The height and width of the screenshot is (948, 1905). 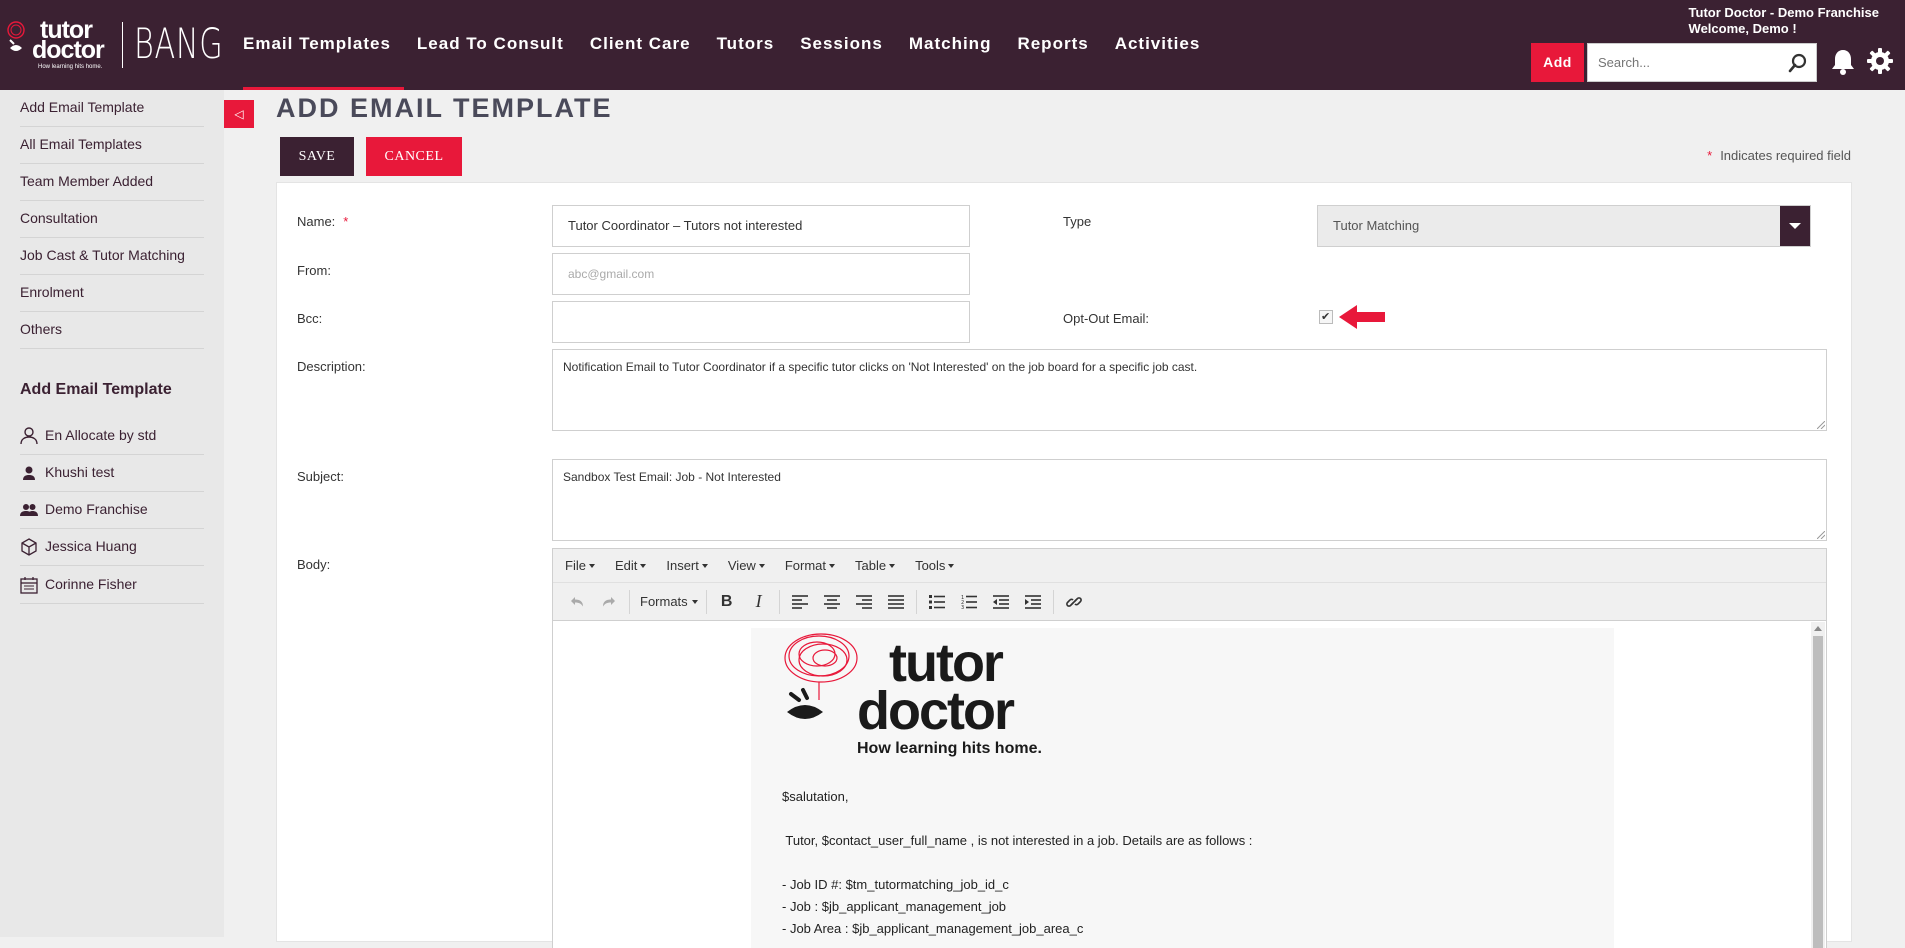 I want to click on from-field: abc@gmail.com, so click(x=761, y=274).